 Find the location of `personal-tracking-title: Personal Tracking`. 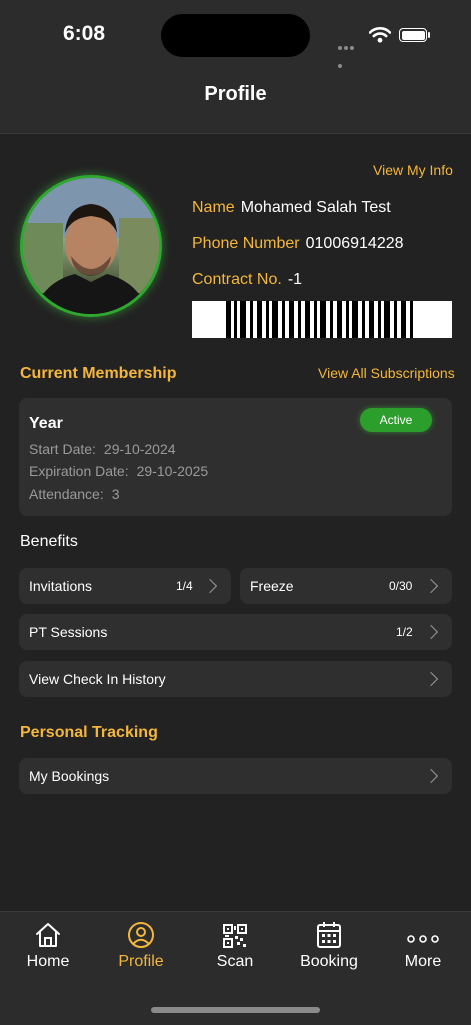

personal-tracking-title: Personal Tracking is located at coordinates (89, 732).